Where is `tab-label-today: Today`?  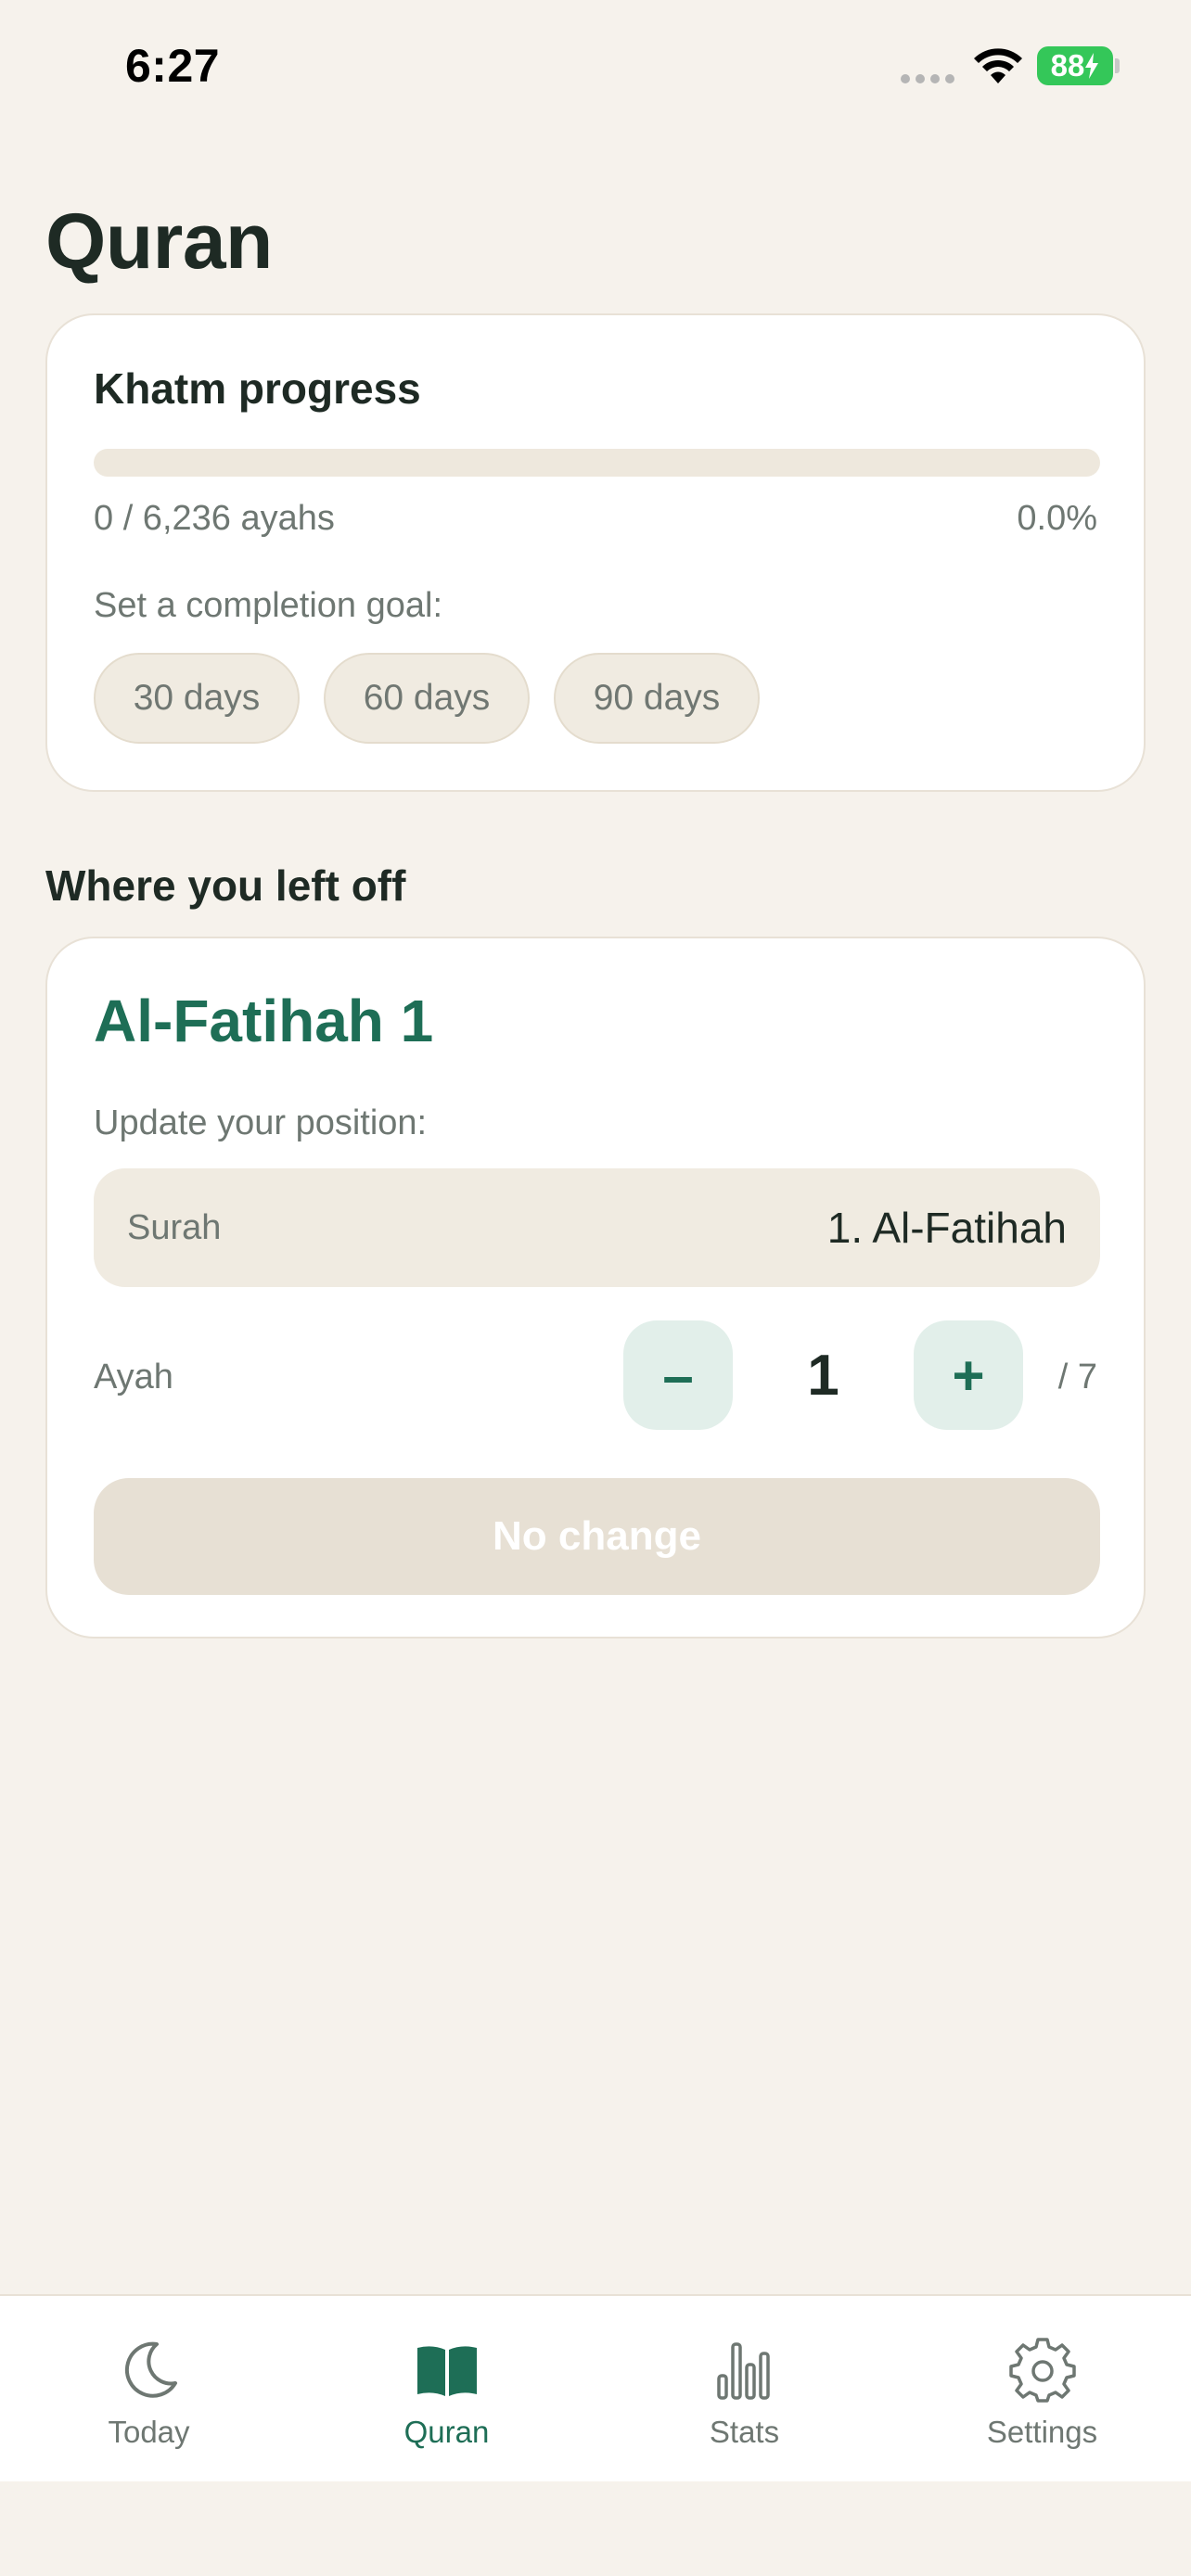 tab-label-today: Today is located at coordinates (149, 2432).